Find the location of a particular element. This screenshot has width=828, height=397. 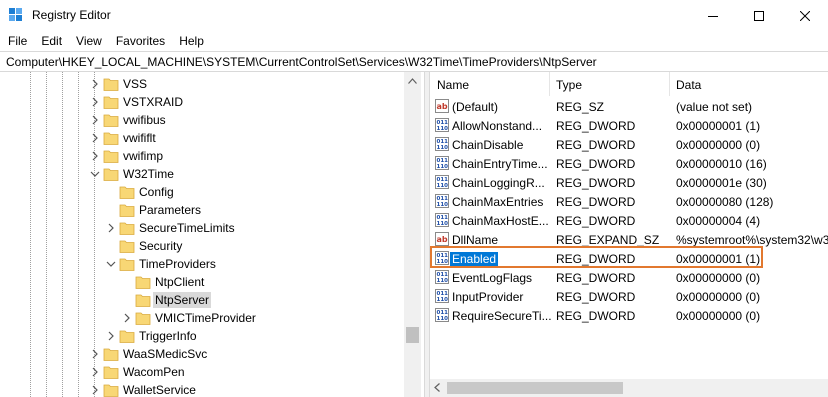

tree-item-config: Config is located at coordinates (202, 192).